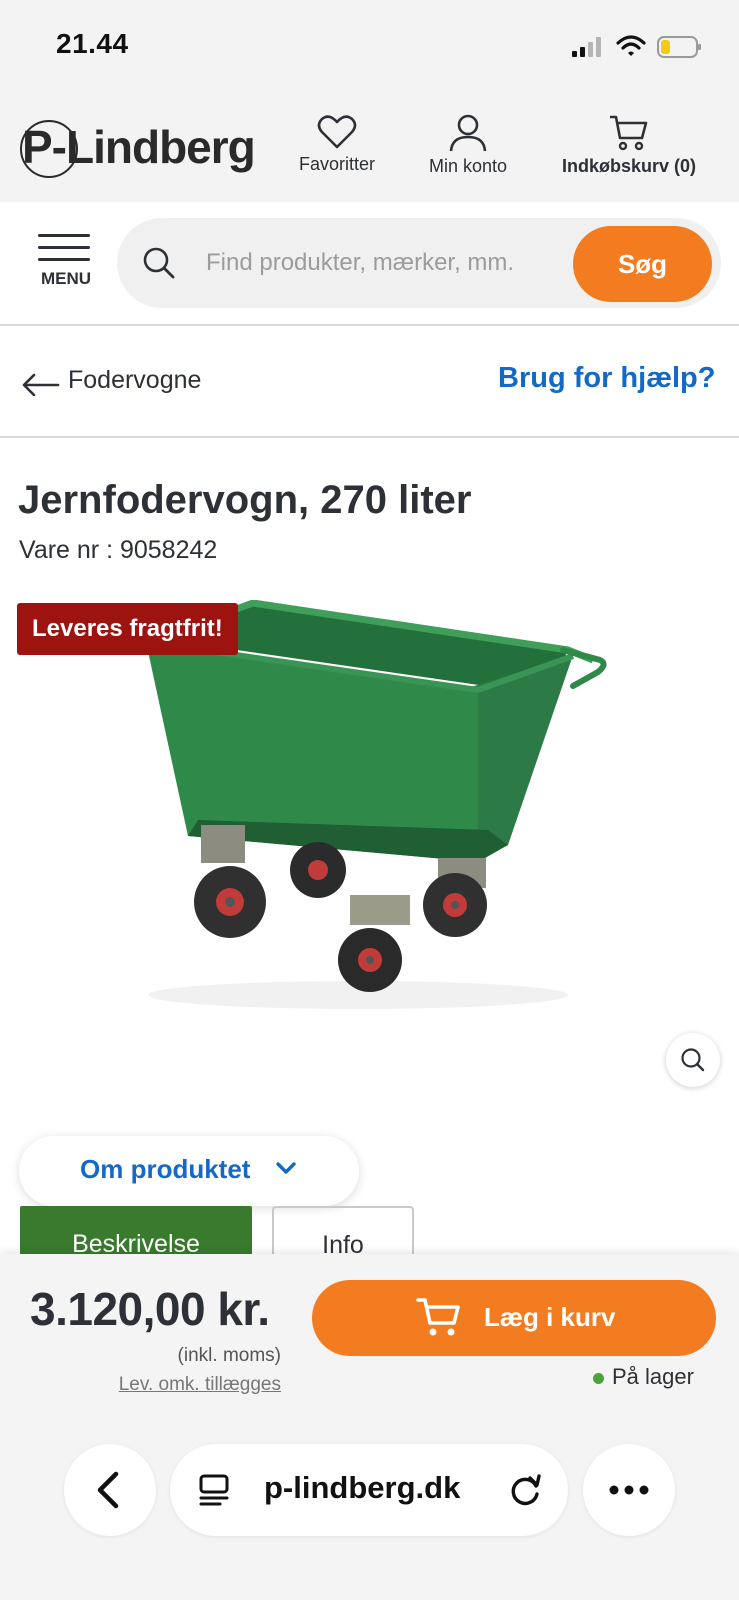 Image resolution: width=739 pixels, height=1600 pixels. What do you see at coordinates (337, 164) in the screenshot?
I see `favorites-label: Favoritter` at bounding box center [337, 164].